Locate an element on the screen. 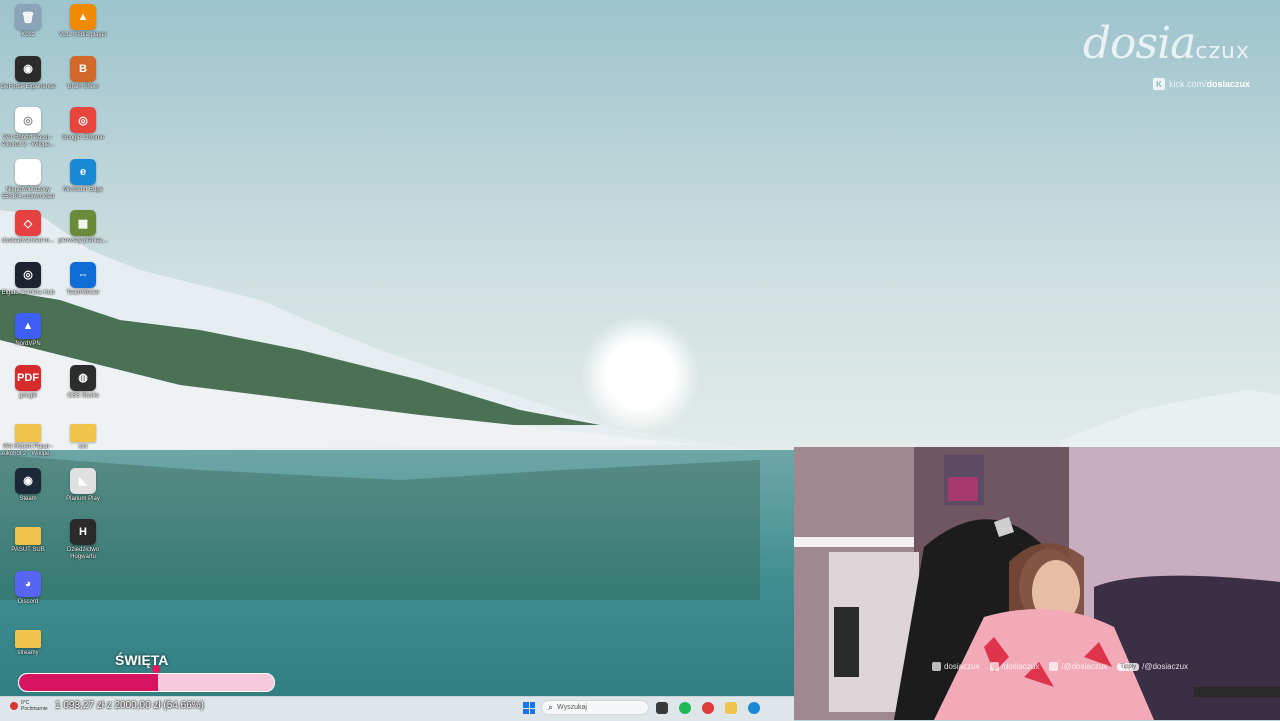 The height and width of the screenshot is (721, 1280). social-handle-text: dosiaczux is located at coordinates (962, 666).